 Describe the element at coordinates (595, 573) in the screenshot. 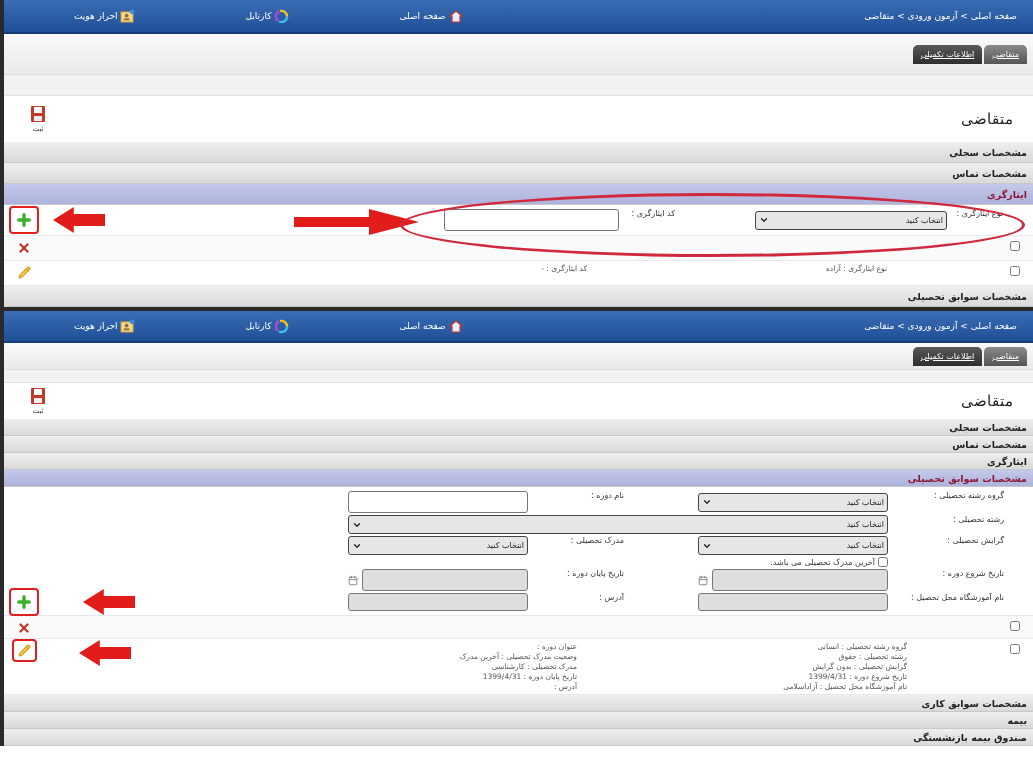

I see `field-label: تاریخ پایان دوره :` at that location.